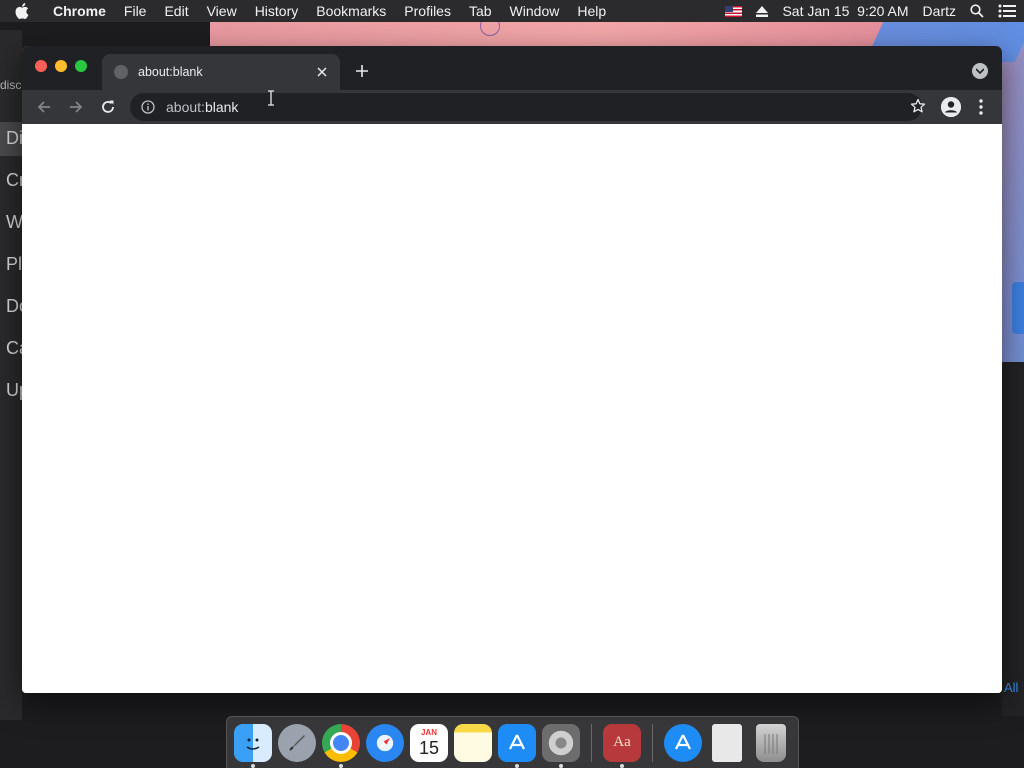  Describe the element at coordinates (297, 742) in the screenshot. I see `launchpad-icon` at that location.